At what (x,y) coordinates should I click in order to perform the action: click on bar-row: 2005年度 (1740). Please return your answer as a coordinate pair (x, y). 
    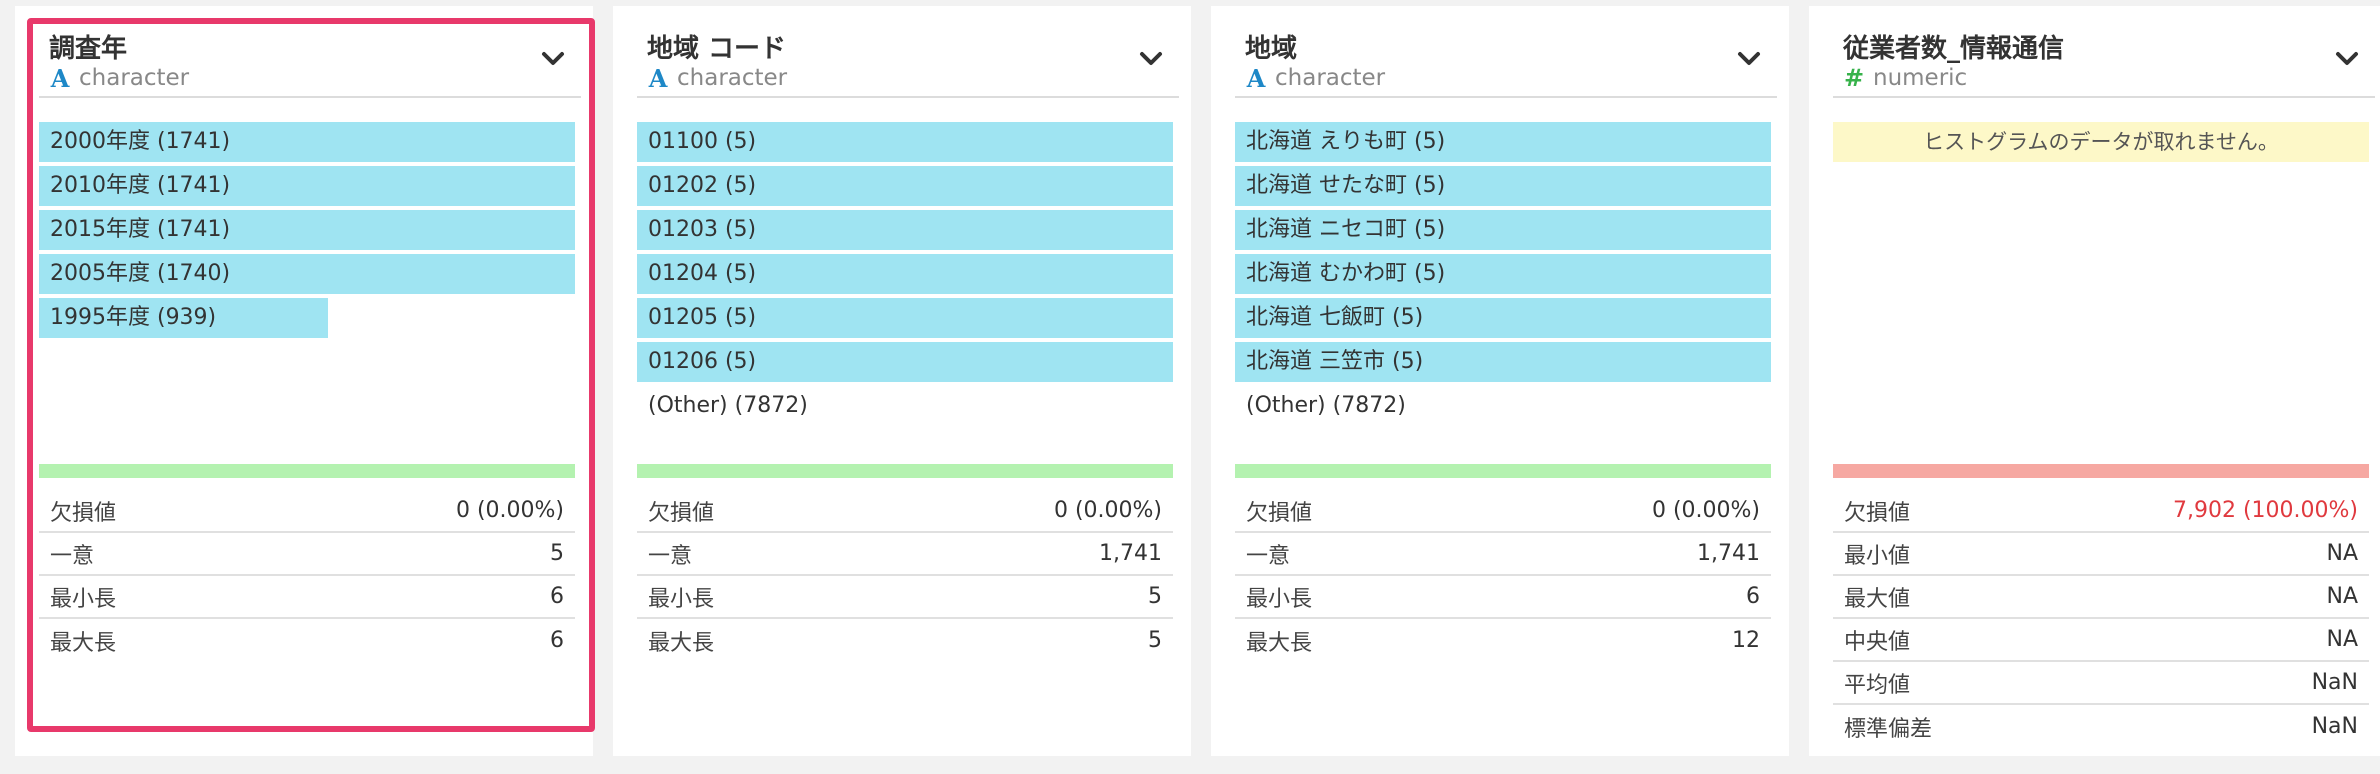
    Looking at the image, I should click on (307, 274).